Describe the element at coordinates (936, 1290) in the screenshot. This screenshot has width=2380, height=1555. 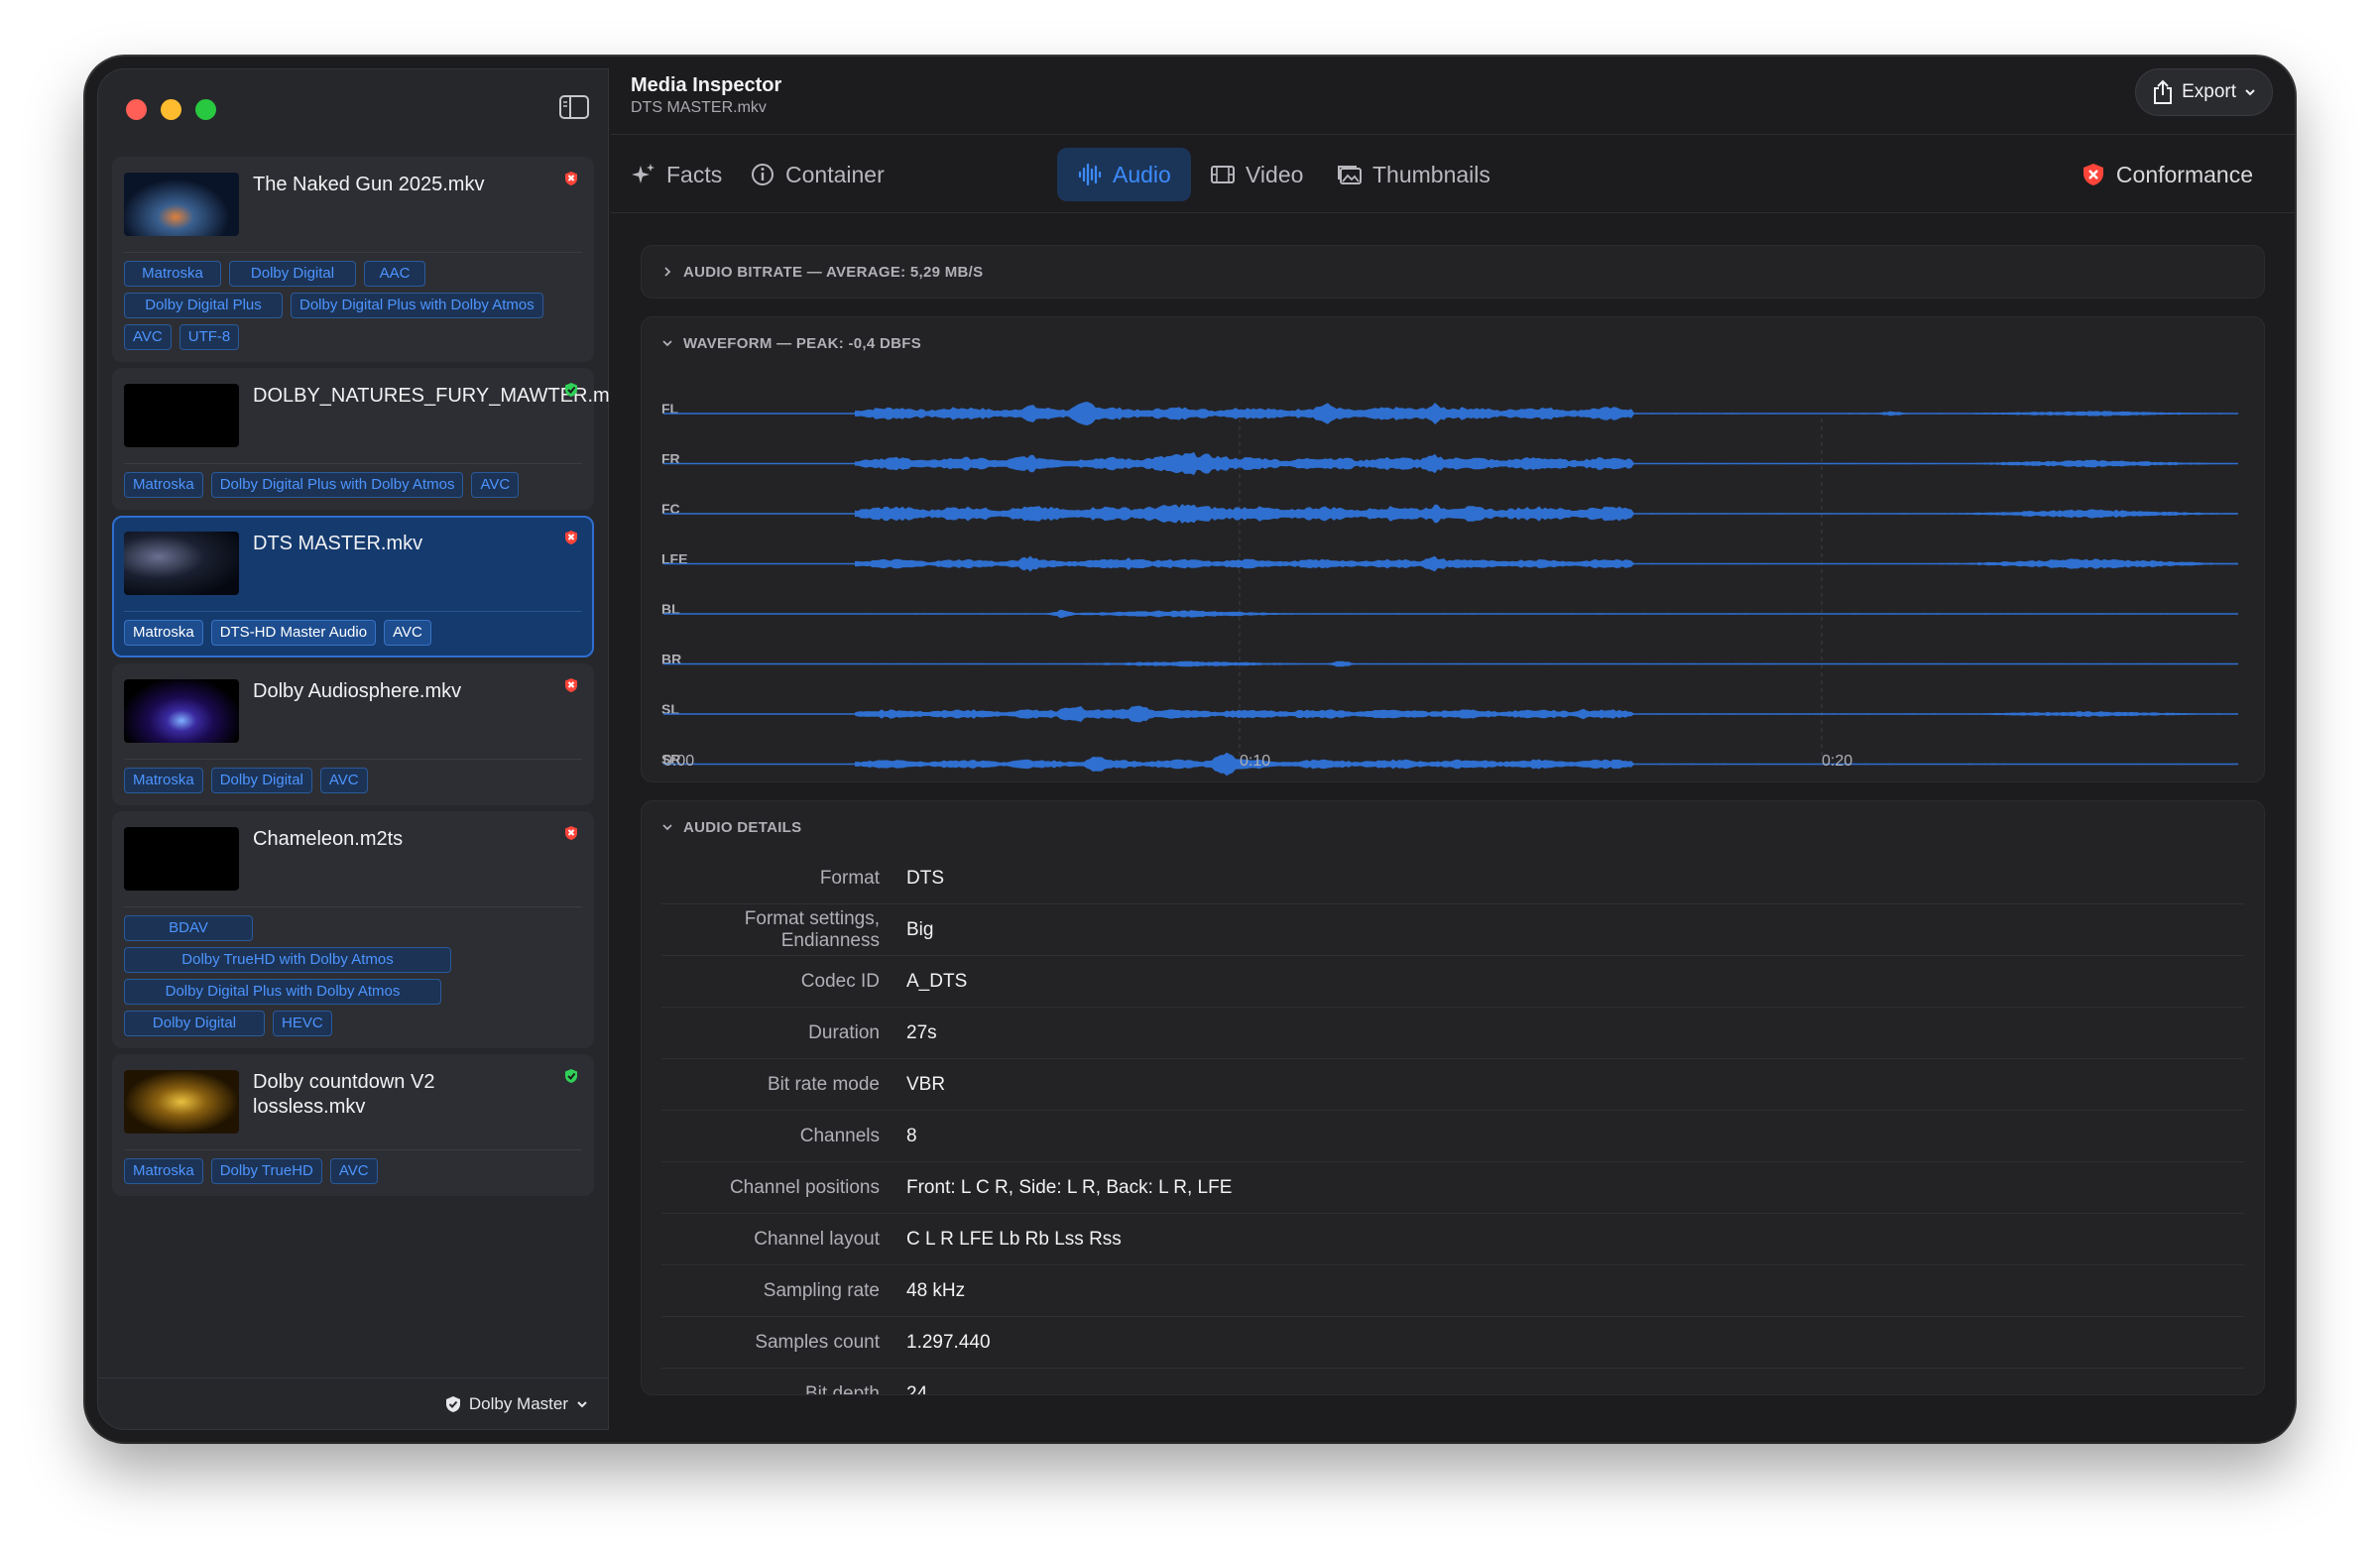
I see `detail-value: 48 kHz` at that location.